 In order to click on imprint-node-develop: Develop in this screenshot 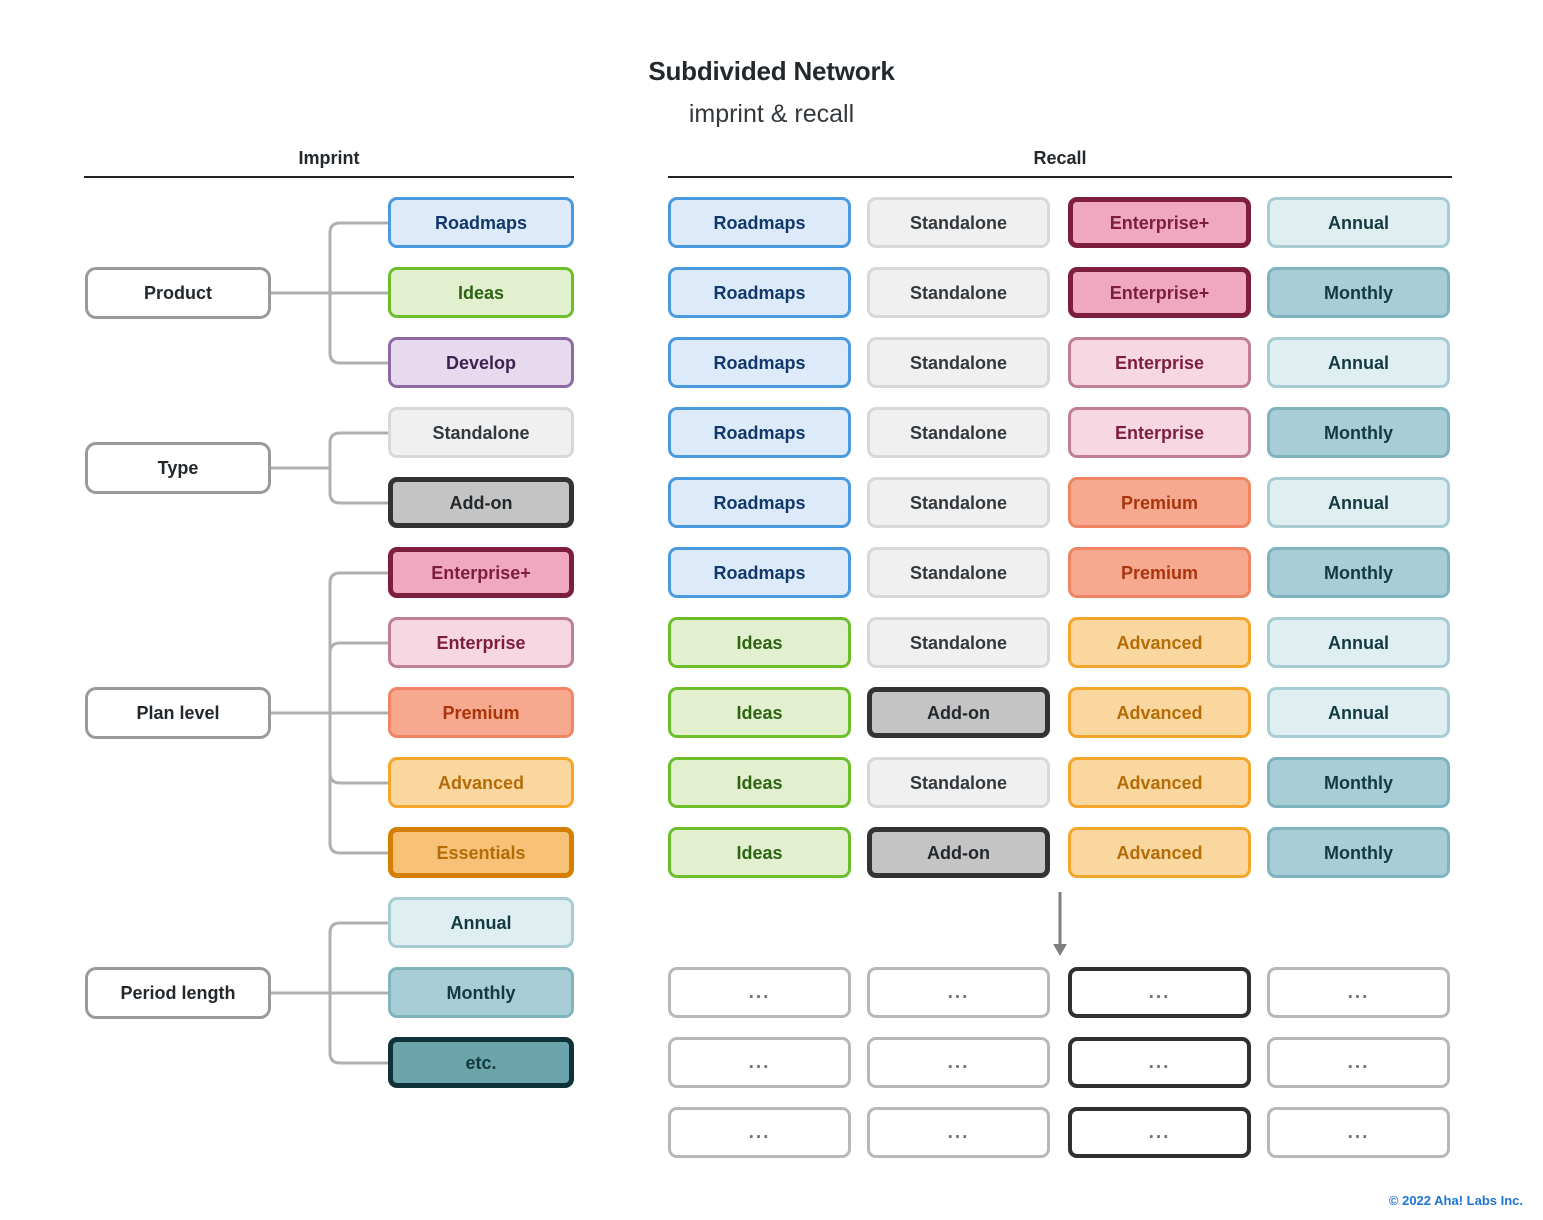, I will do `click(481, 362)`.